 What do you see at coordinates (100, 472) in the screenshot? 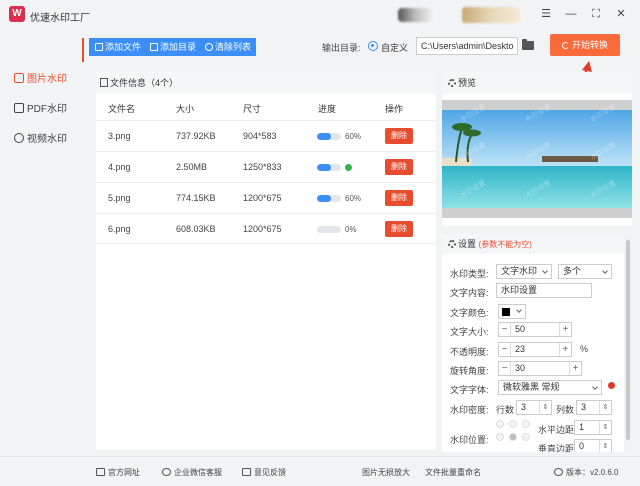
I see `monitor-icon` at bounding box center [100, 472].